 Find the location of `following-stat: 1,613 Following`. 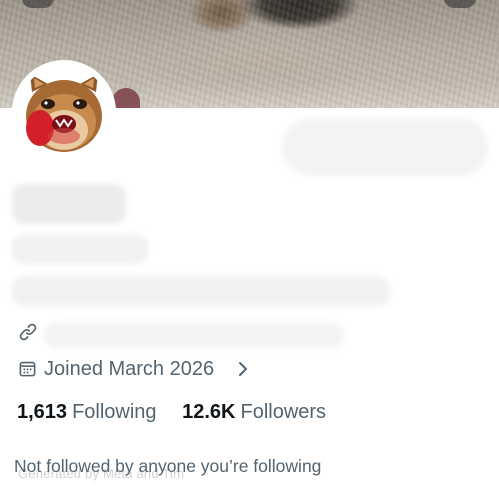

following-stat: 1,613 Following is located at coordinates (87, 412).